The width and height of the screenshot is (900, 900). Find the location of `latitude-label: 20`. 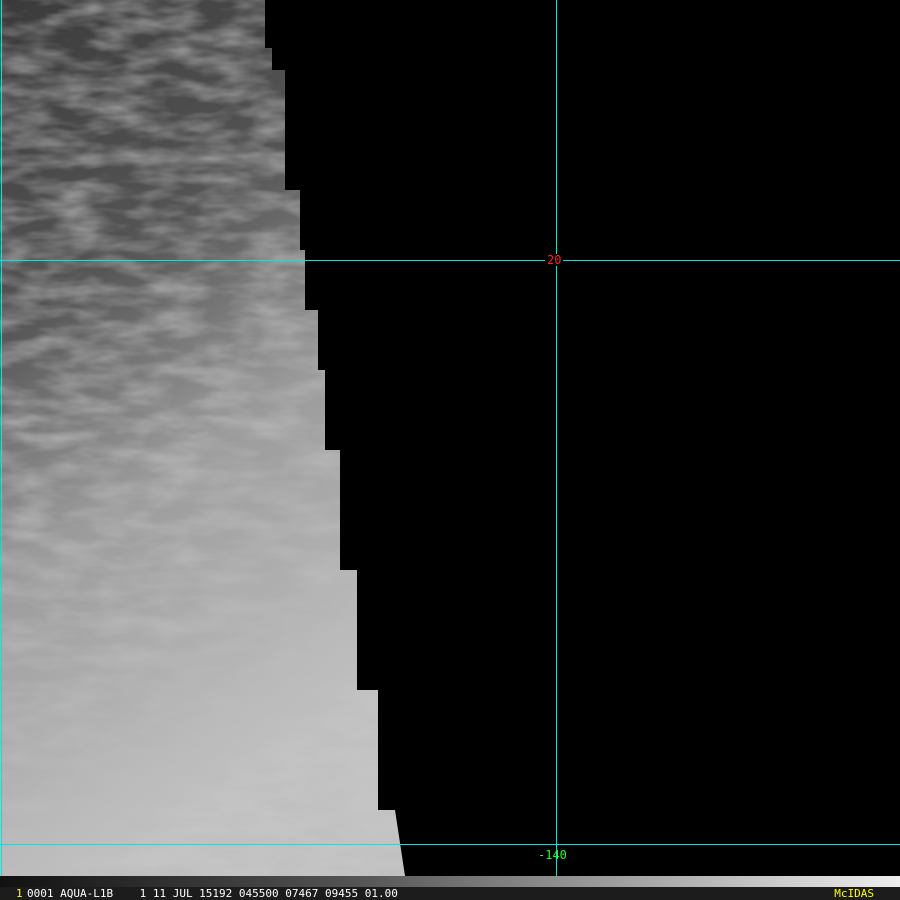

latitude-label: 20 is located at coordinates (554, 260).